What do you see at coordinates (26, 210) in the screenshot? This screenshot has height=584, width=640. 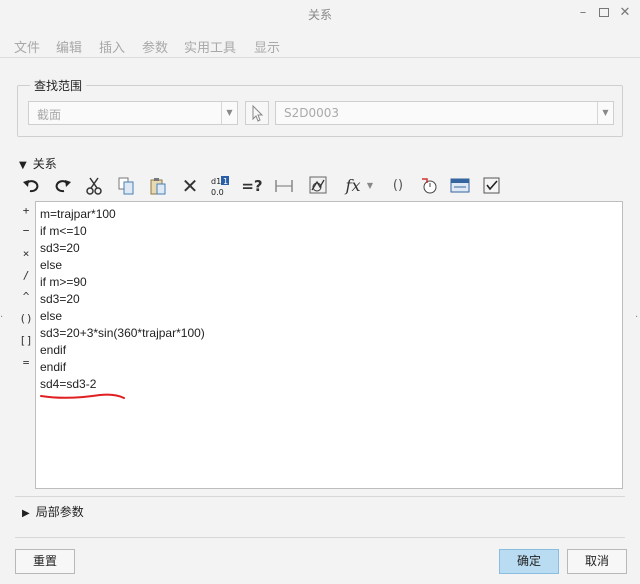 I see `operator-plus: +` at bounding box center [26, 210].